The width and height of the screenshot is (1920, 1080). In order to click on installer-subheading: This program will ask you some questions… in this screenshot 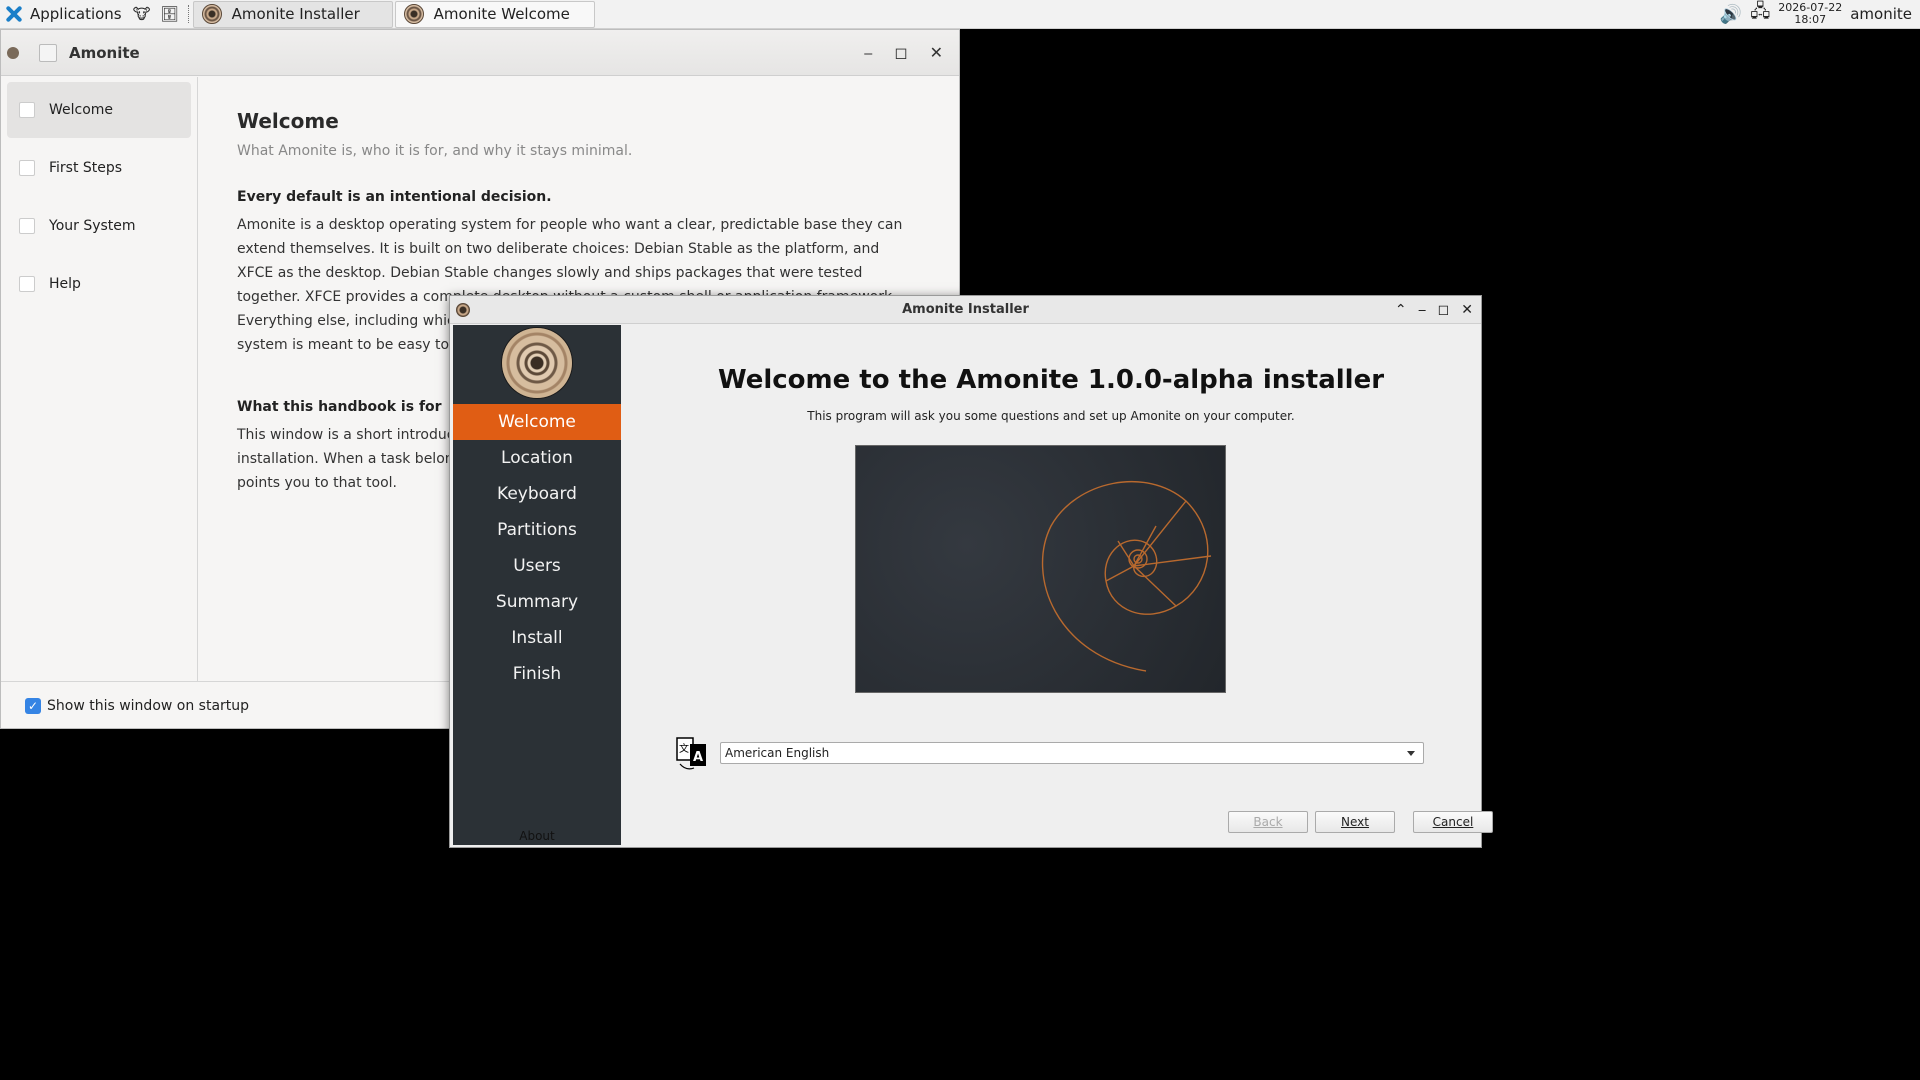, I will do `click(1051, 416)`.